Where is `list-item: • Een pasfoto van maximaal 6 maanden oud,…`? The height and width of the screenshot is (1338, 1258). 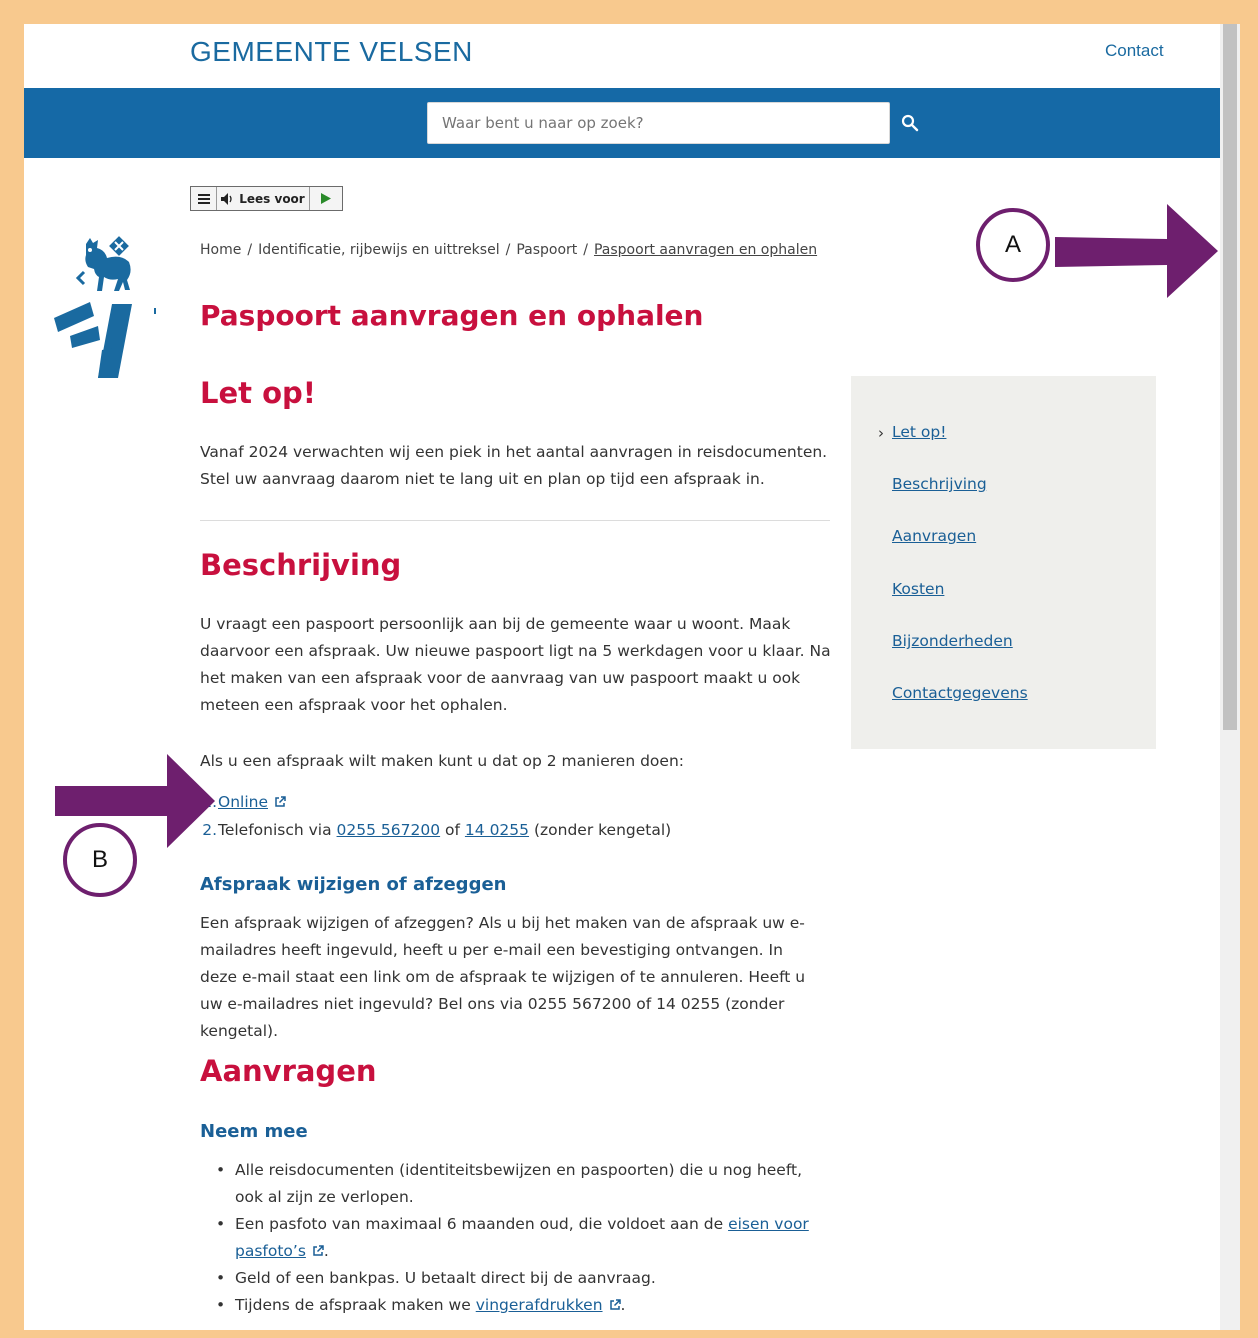 list-item: • Een pasfoto van maximaal 6 maanden oud,… is located at coordinates (512, 1237).